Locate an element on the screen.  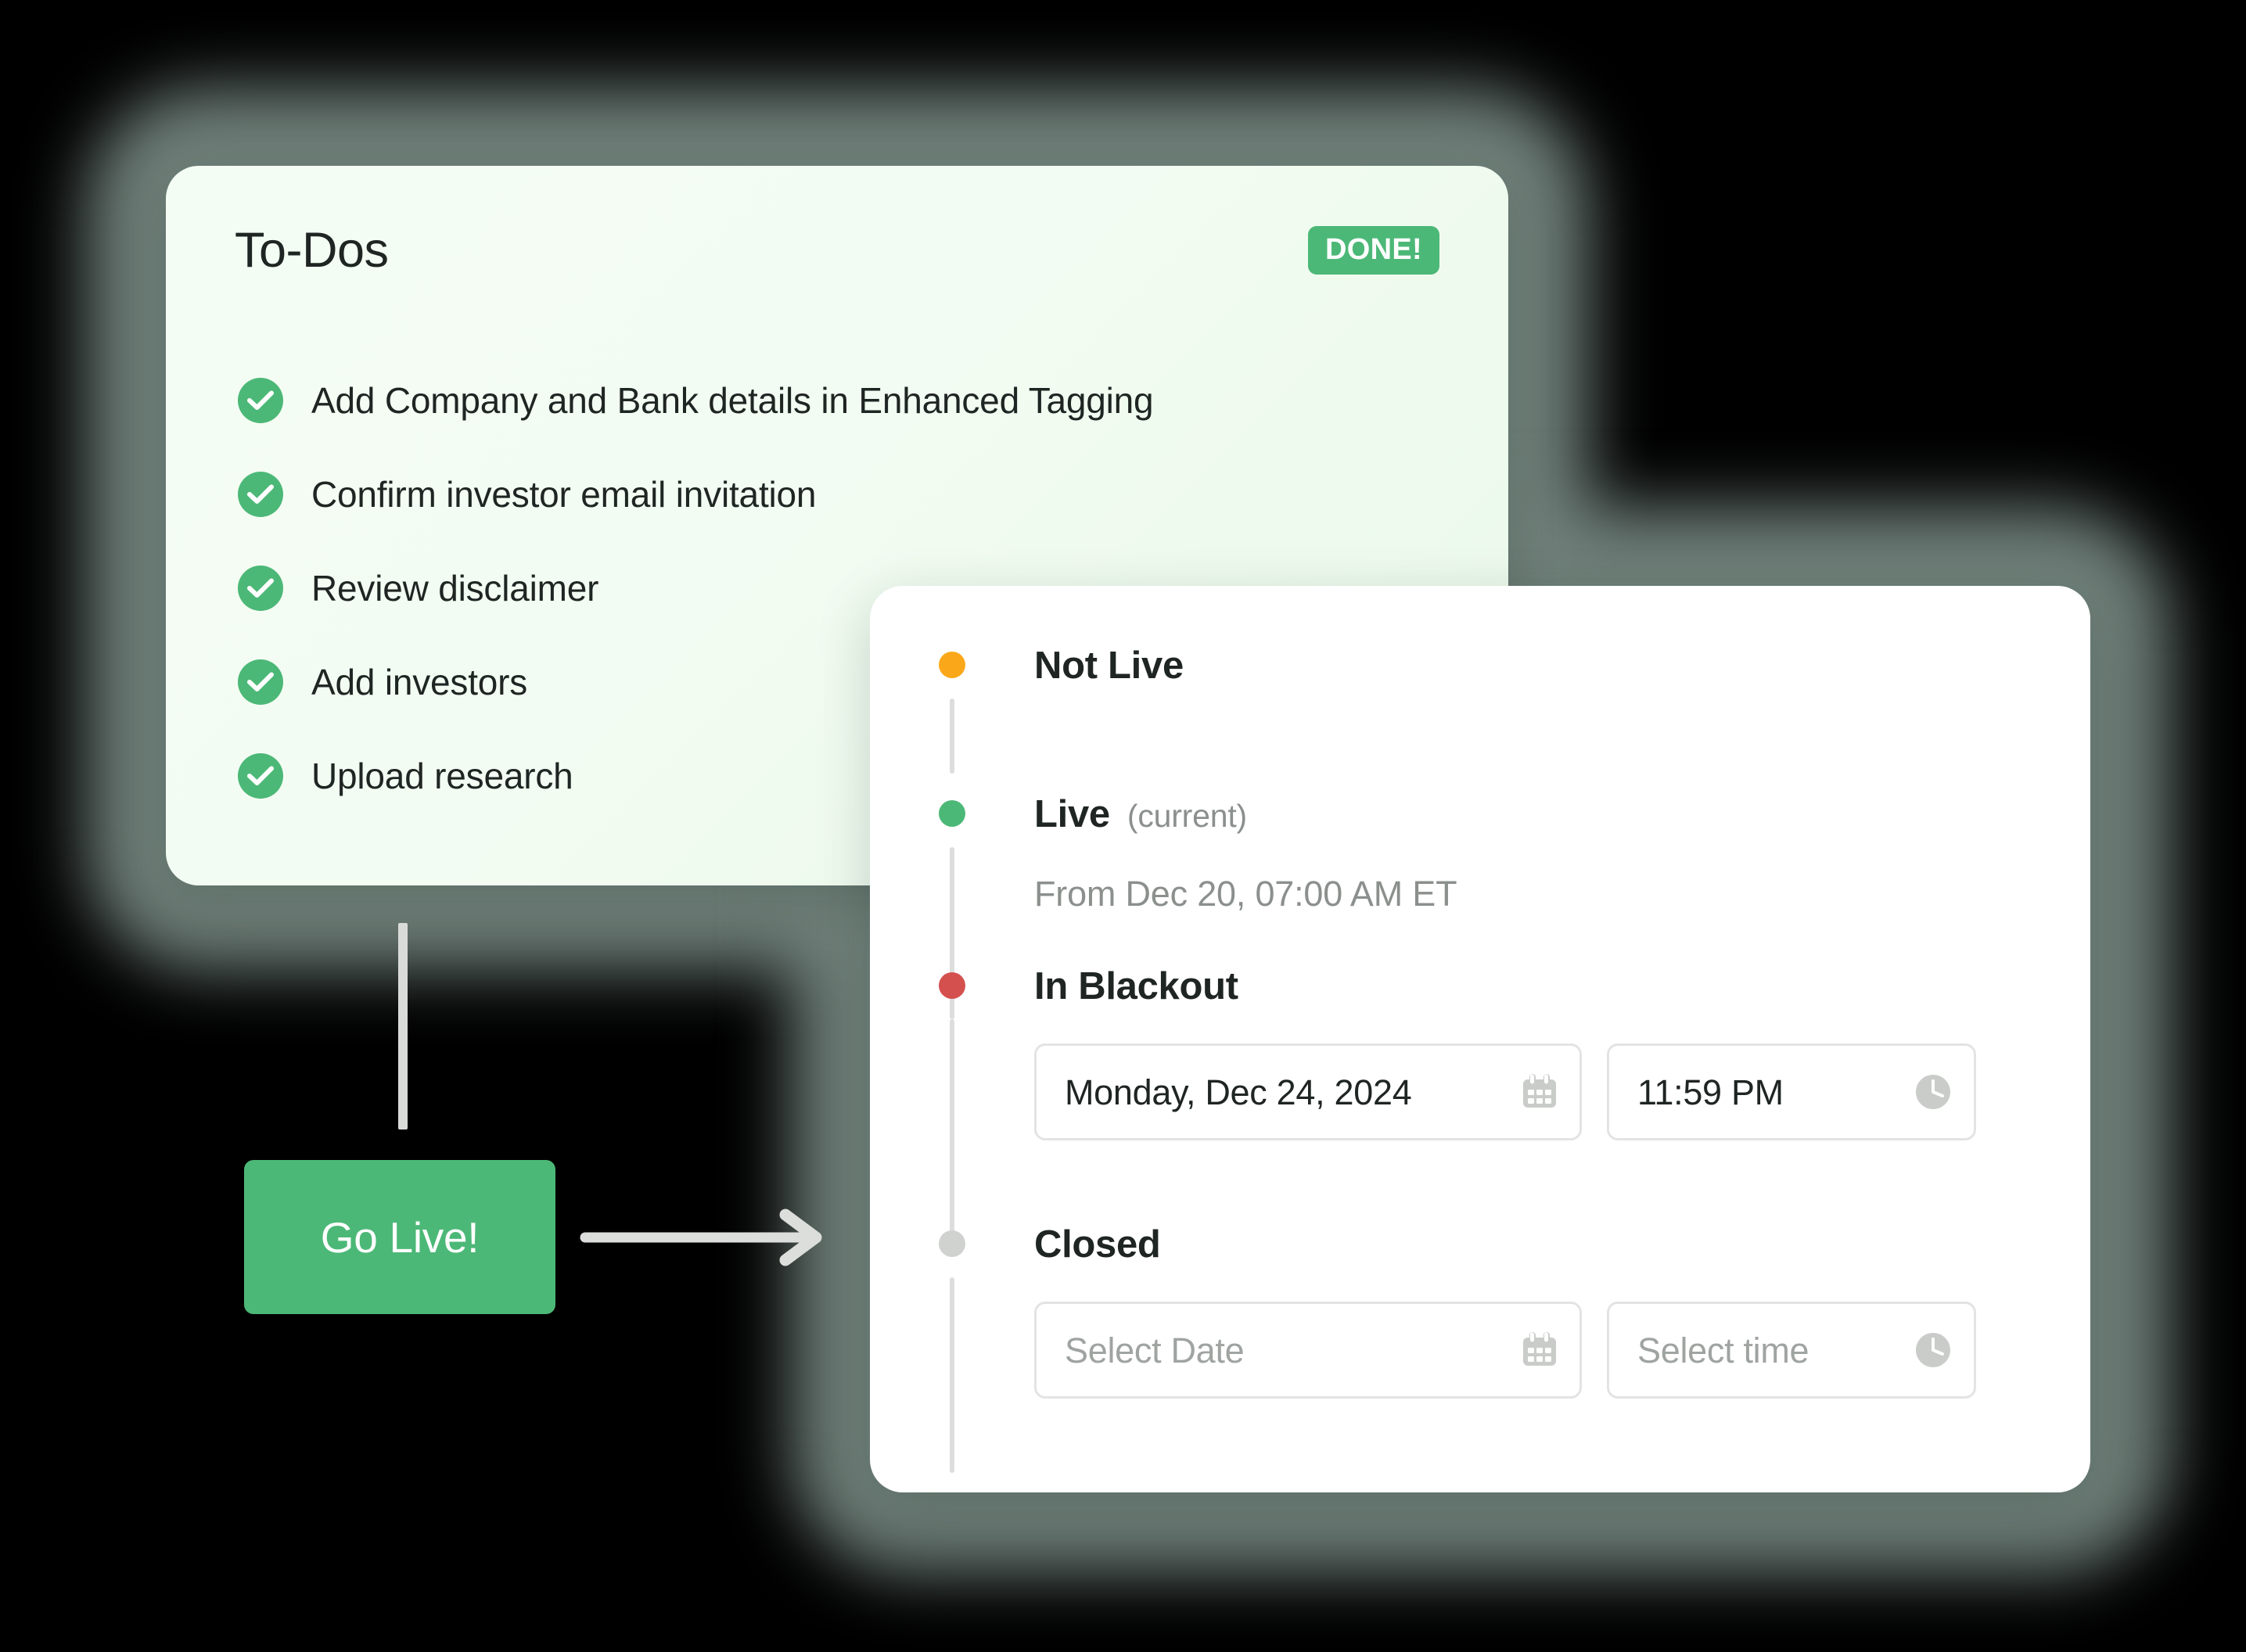
timeline-step-heading: In Blackout is located at coordinates (1535, 987).